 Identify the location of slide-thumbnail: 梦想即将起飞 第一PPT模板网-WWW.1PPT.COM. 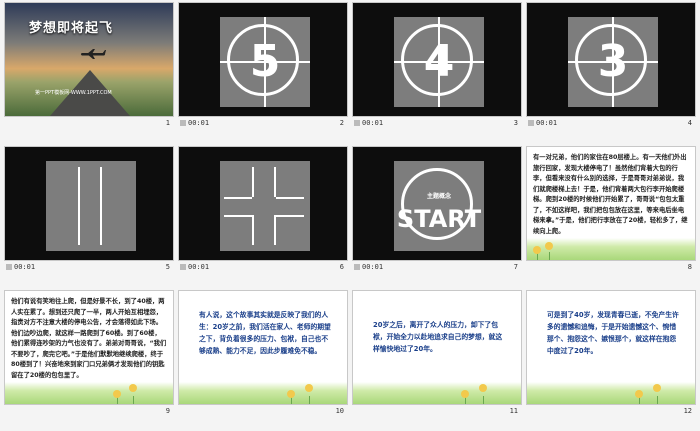
(89, 59).